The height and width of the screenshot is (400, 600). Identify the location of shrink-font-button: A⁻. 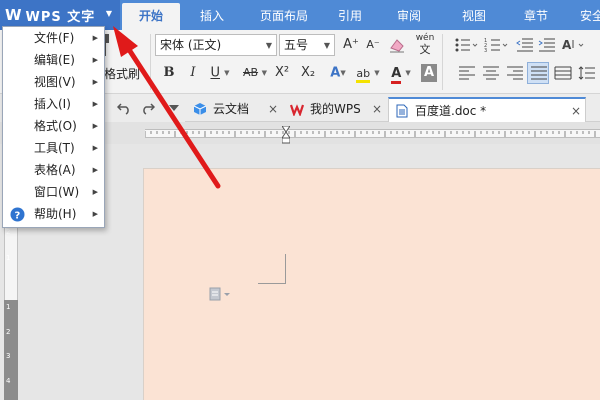
(373, 45).